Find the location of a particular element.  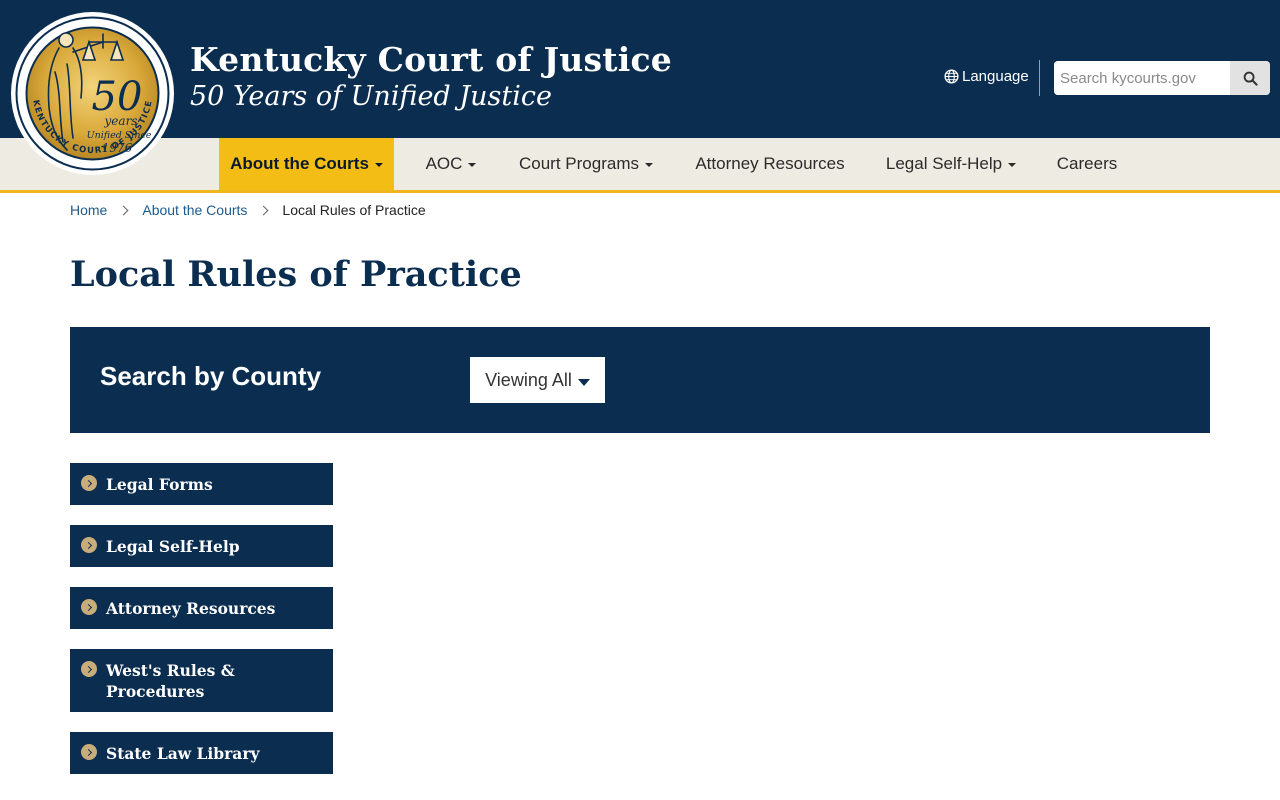

globe-icon is located at coordinates (951, 76).